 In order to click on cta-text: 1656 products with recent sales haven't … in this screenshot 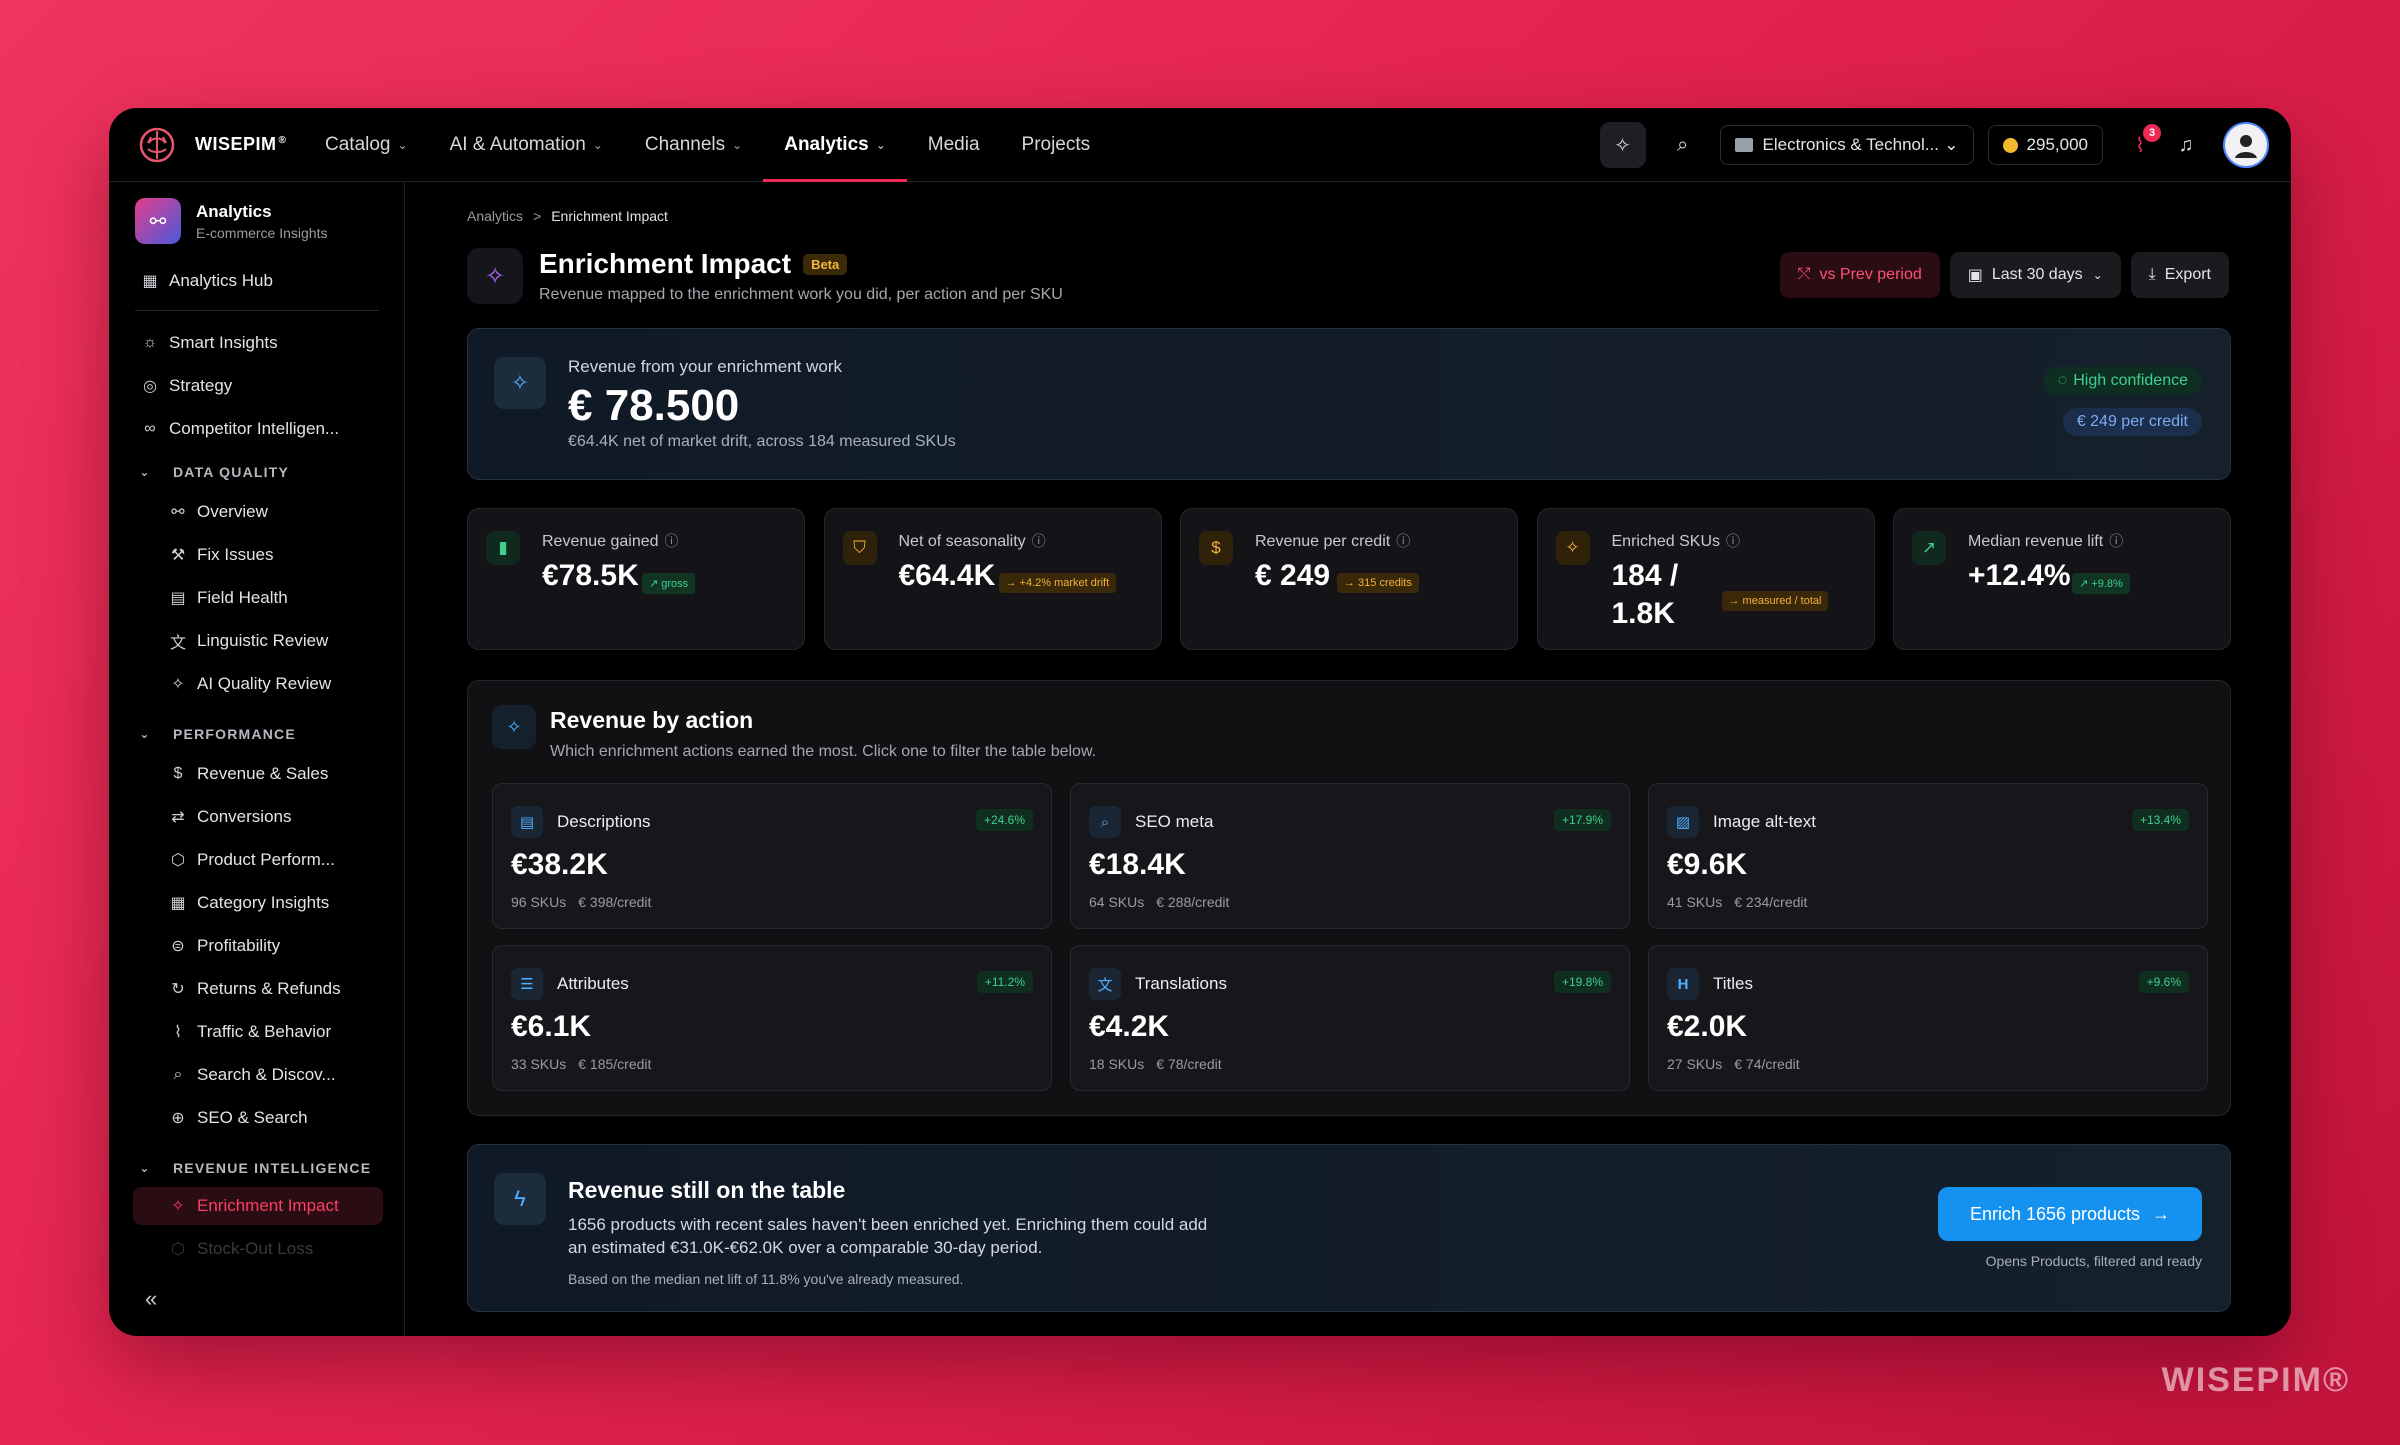, I will do `click(888, 1236)`.